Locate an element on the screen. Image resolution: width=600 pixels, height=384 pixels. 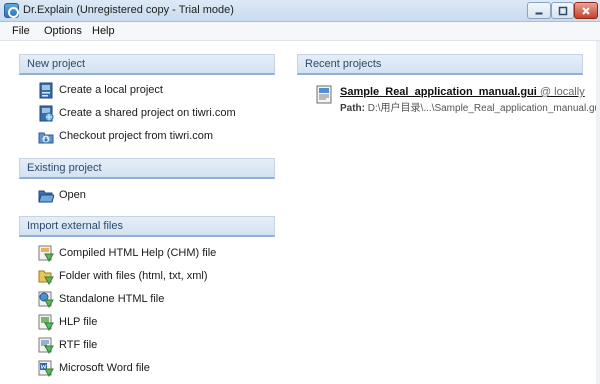
existing-project-header: Existing project is located at coordinates (147, 168).